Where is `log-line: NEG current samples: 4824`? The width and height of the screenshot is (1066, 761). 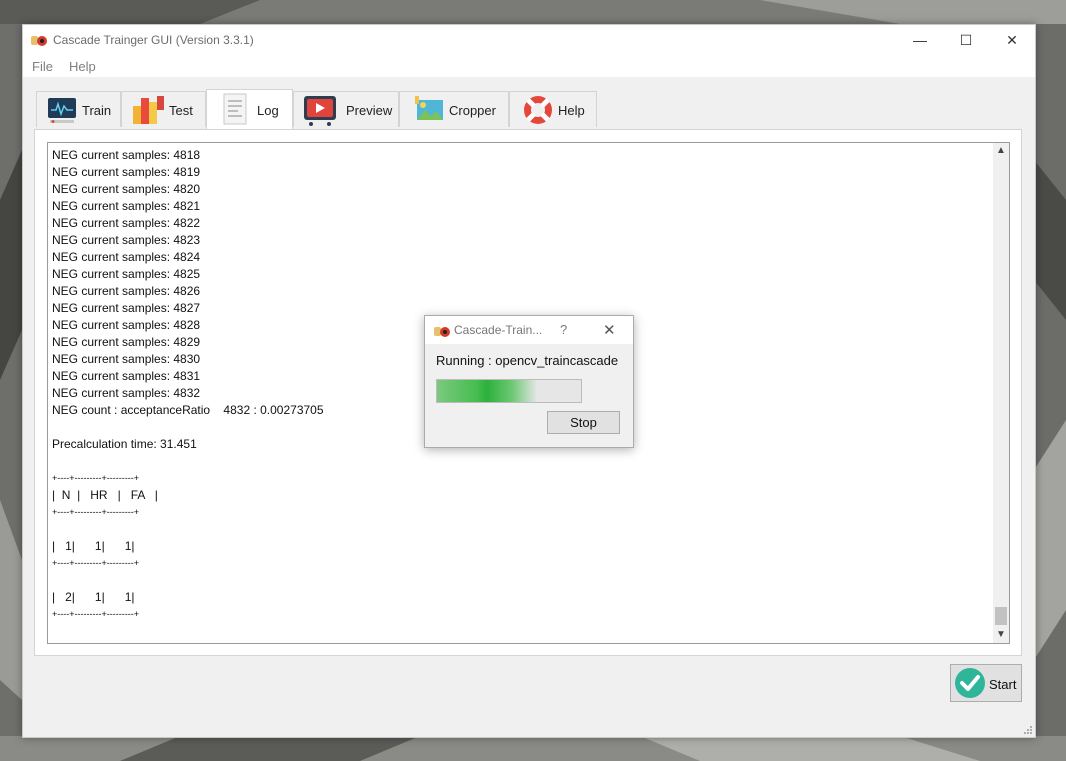
log-line: NEG current samples: 4824 is located at coordinates (126, 257).